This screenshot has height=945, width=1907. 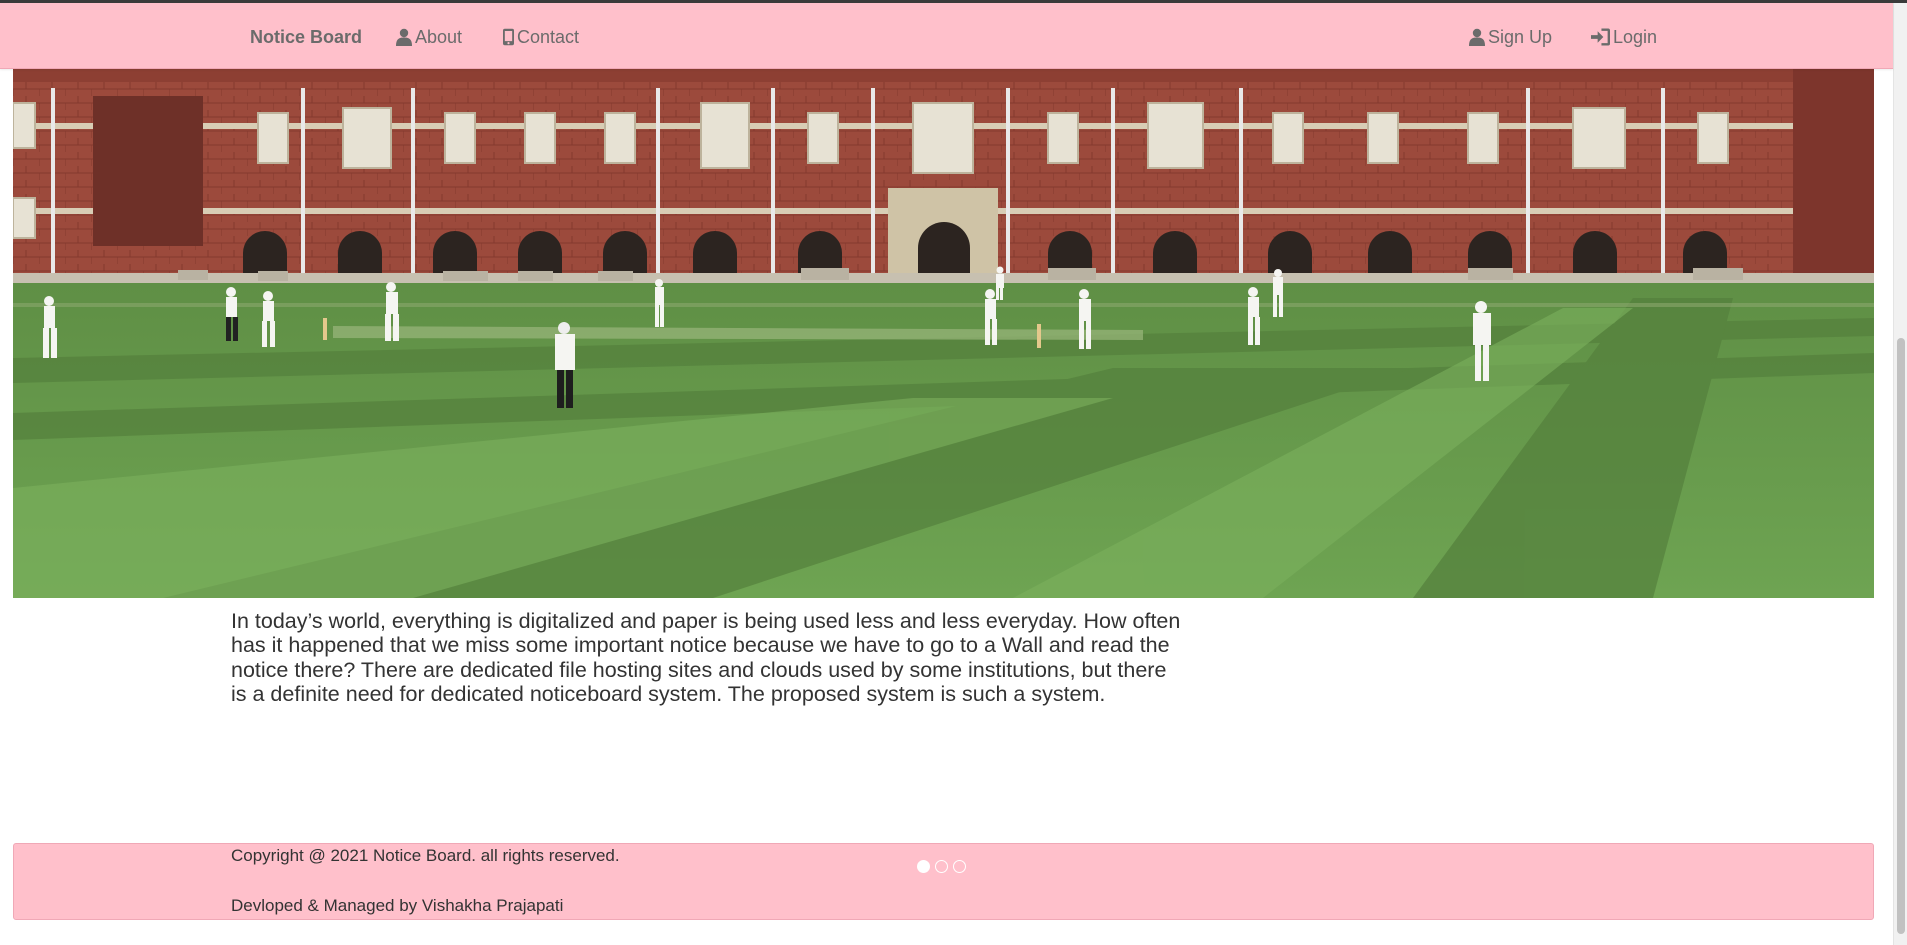 What do you see at coordinates (1901, 636) in the screenshot?
I see `scrollbar-thumb` at bounding box center [1901, 636].